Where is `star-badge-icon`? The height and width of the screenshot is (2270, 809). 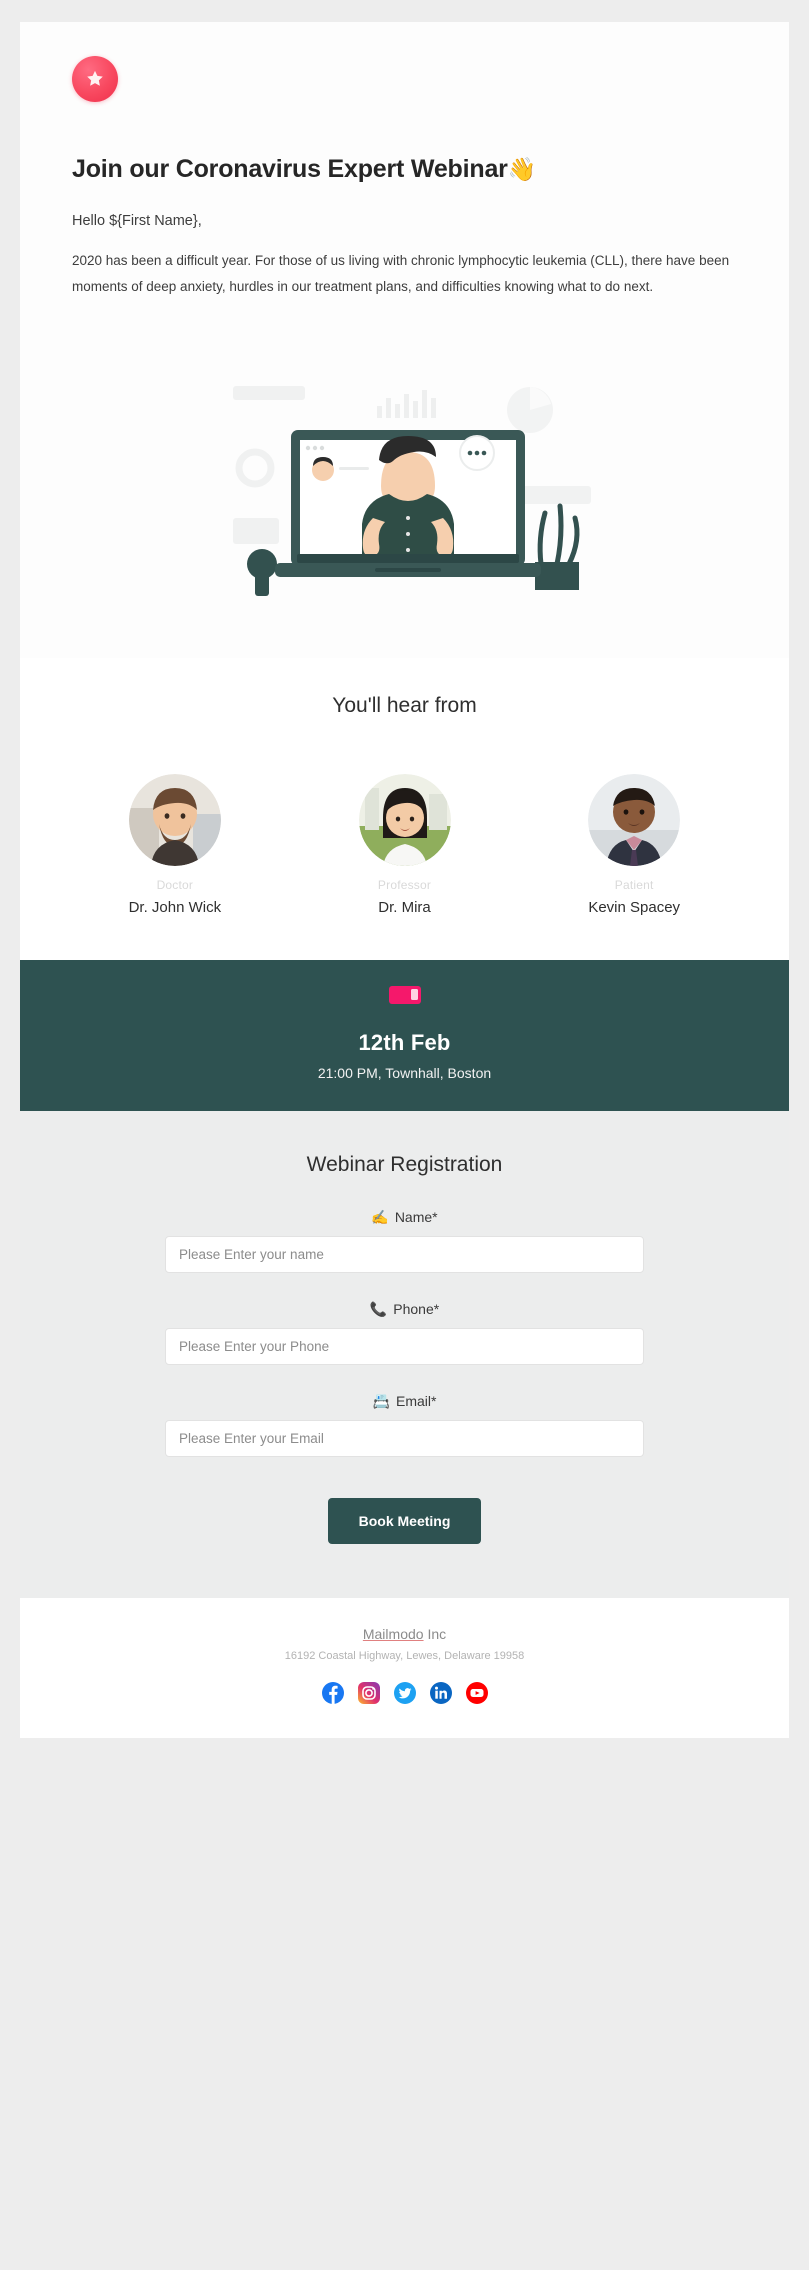 star-badge-icon is located at coordinates (95, 79).